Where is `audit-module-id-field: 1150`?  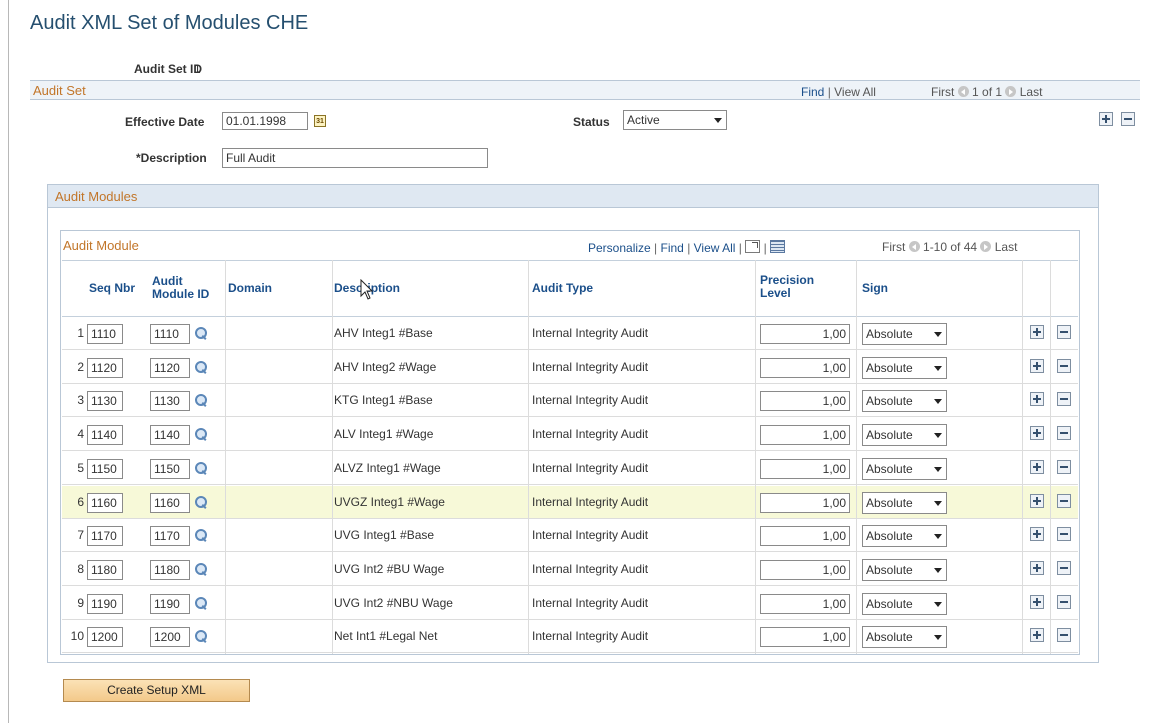
audit-module-id-field: 1150 is located at coordinates (170, 469).